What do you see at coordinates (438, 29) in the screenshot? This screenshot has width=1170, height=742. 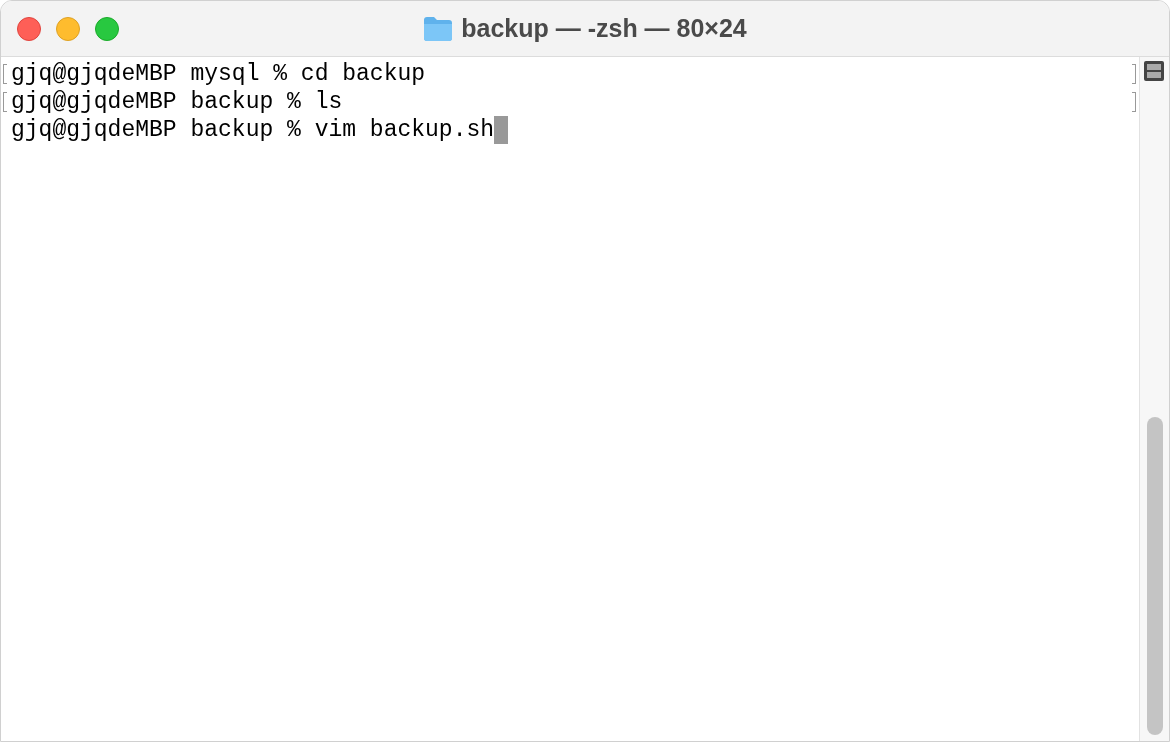 I see `folder-icon` at bounding box center [438, 29].